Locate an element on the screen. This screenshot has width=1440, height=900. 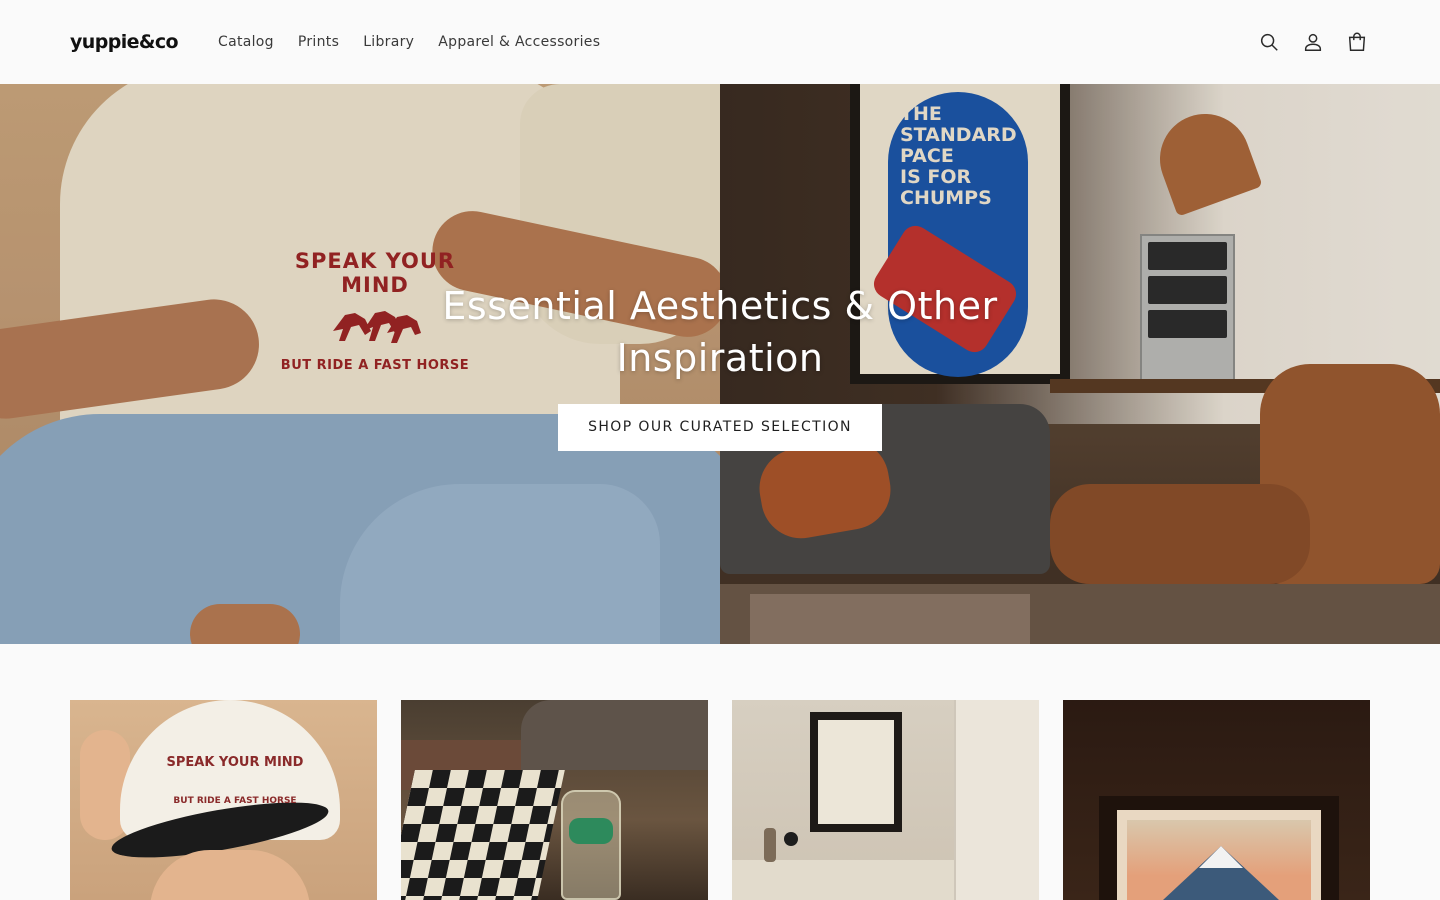
nav-item-catalog: Catalog is located at coordinates (252, 42).